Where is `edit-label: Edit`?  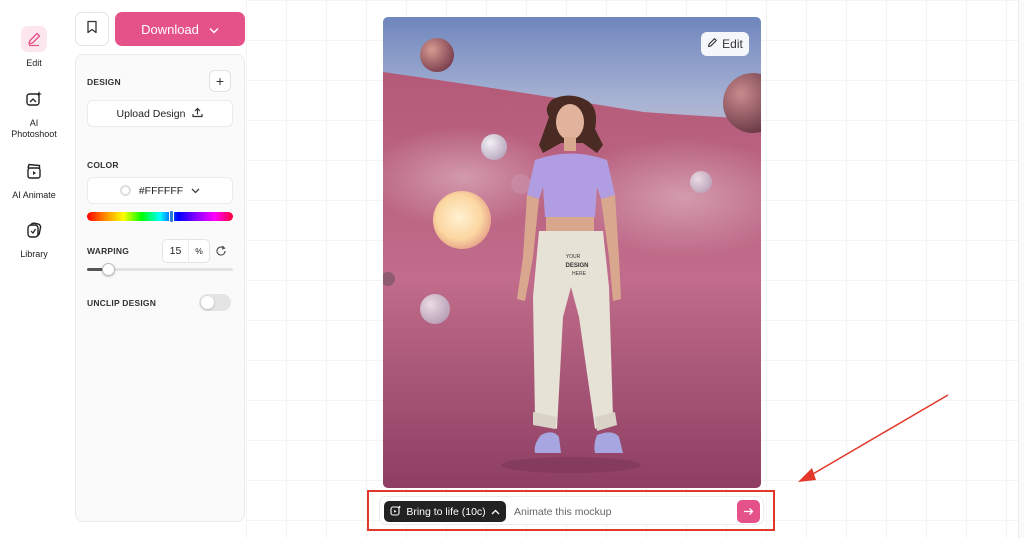 edit-label: Edit is located at coordinates (732, 44).